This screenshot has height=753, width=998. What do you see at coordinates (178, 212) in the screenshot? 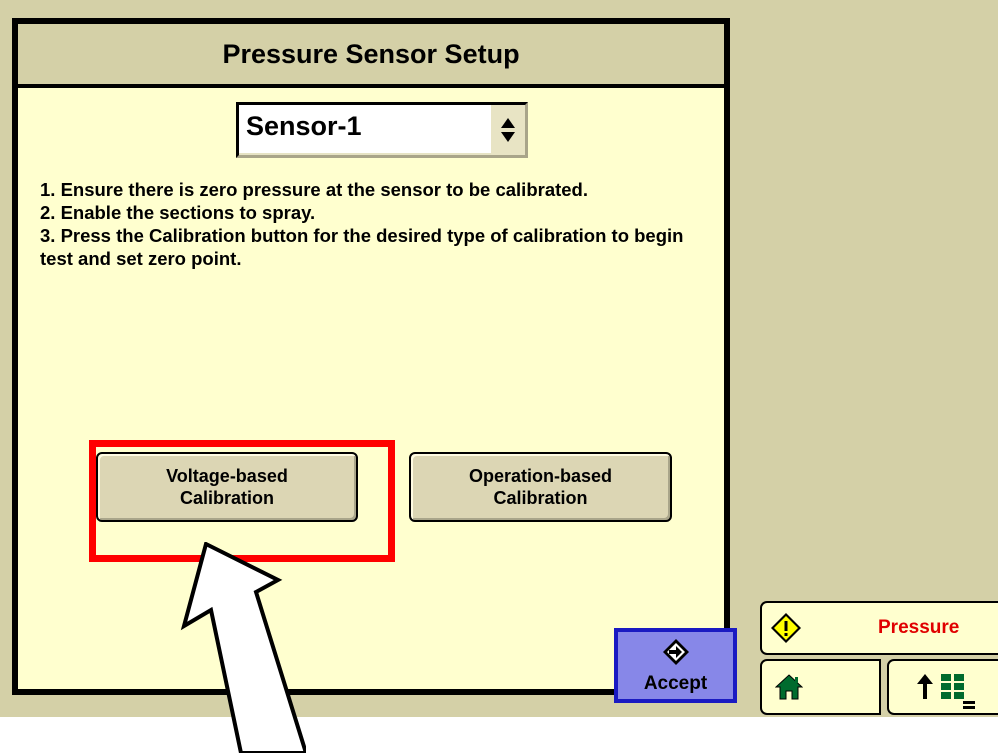
I see `instruction-2: 2. Enable the sections to spray.` at bounding box center [178, 212].